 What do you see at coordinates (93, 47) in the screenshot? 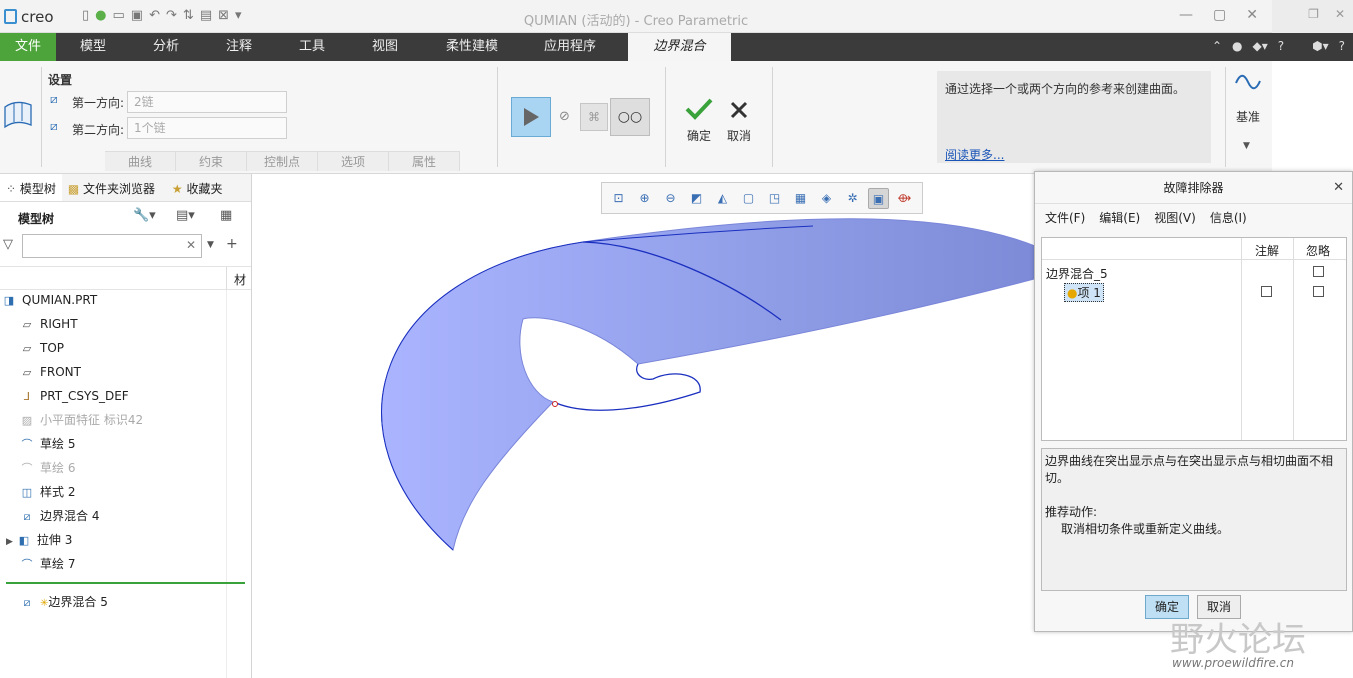
I see `tab-model: 模型` at bounding box center [93, 47].